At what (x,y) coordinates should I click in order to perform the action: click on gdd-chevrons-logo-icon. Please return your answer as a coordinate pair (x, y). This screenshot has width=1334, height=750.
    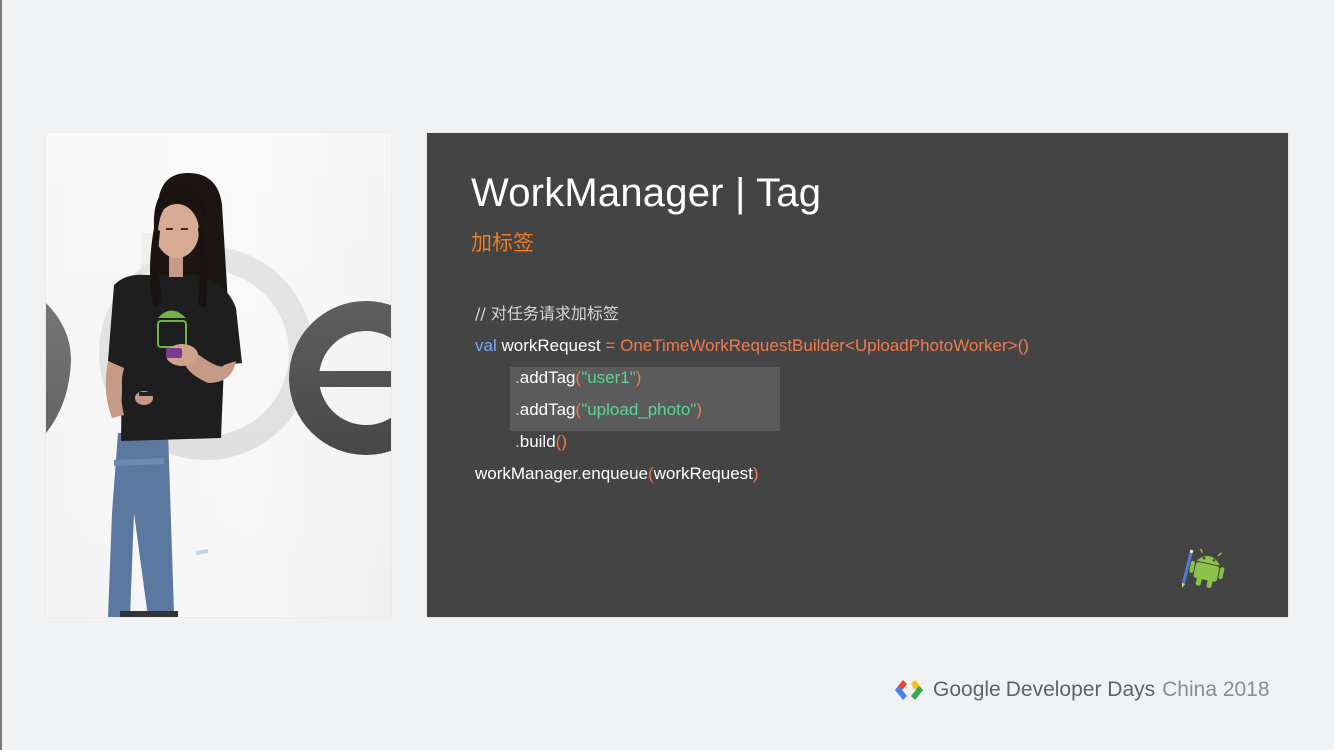
    Looking at the image, I should click on (909, 690).